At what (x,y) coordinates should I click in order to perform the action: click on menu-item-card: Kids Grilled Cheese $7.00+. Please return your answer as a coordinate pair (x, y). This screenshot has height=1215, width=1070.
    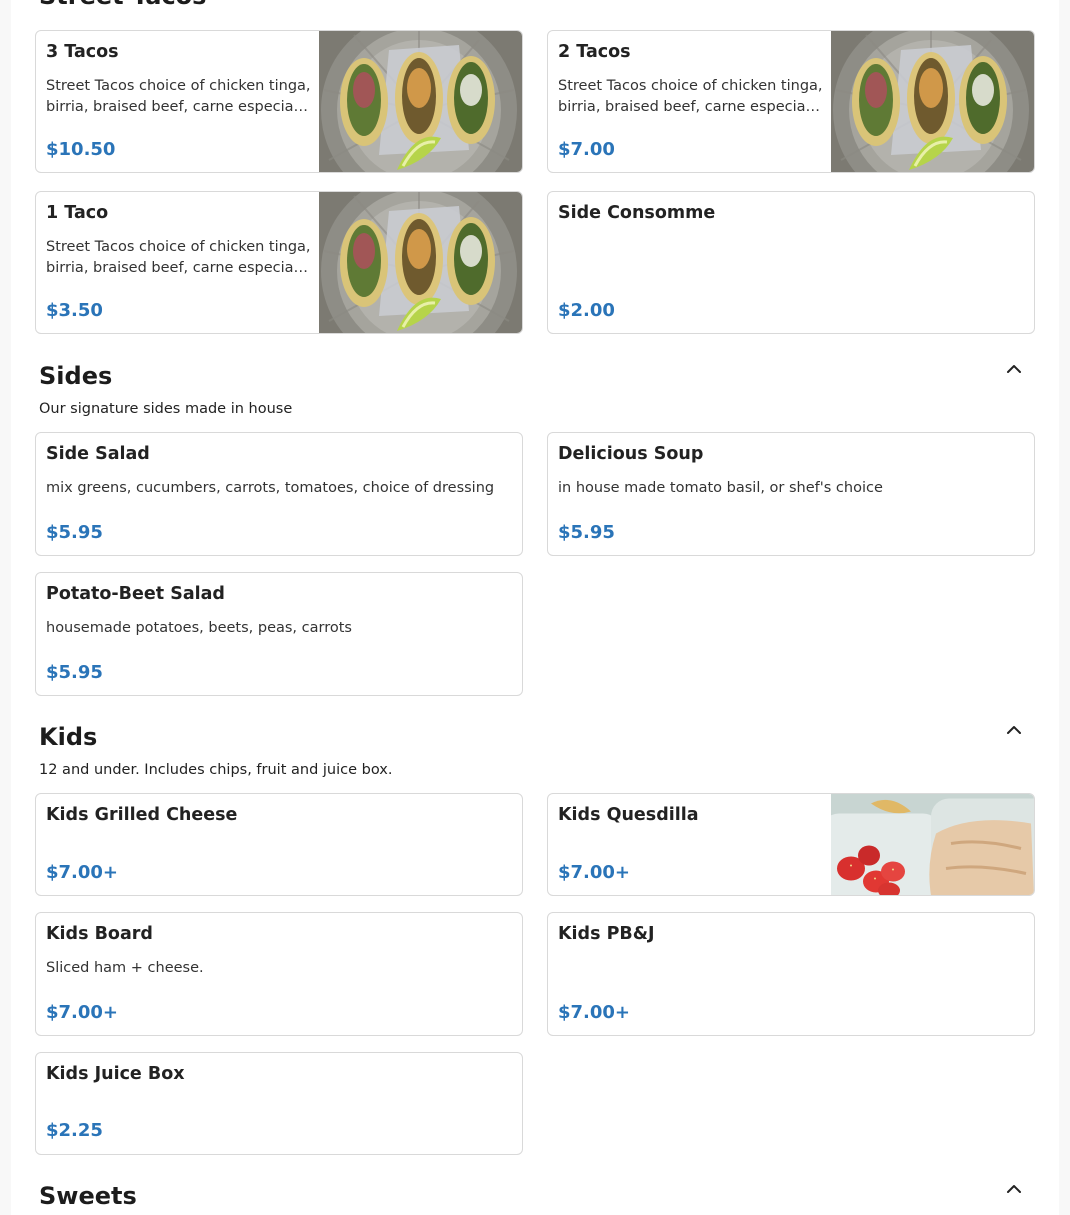
    Looking at the image, I should click on (279, 844).